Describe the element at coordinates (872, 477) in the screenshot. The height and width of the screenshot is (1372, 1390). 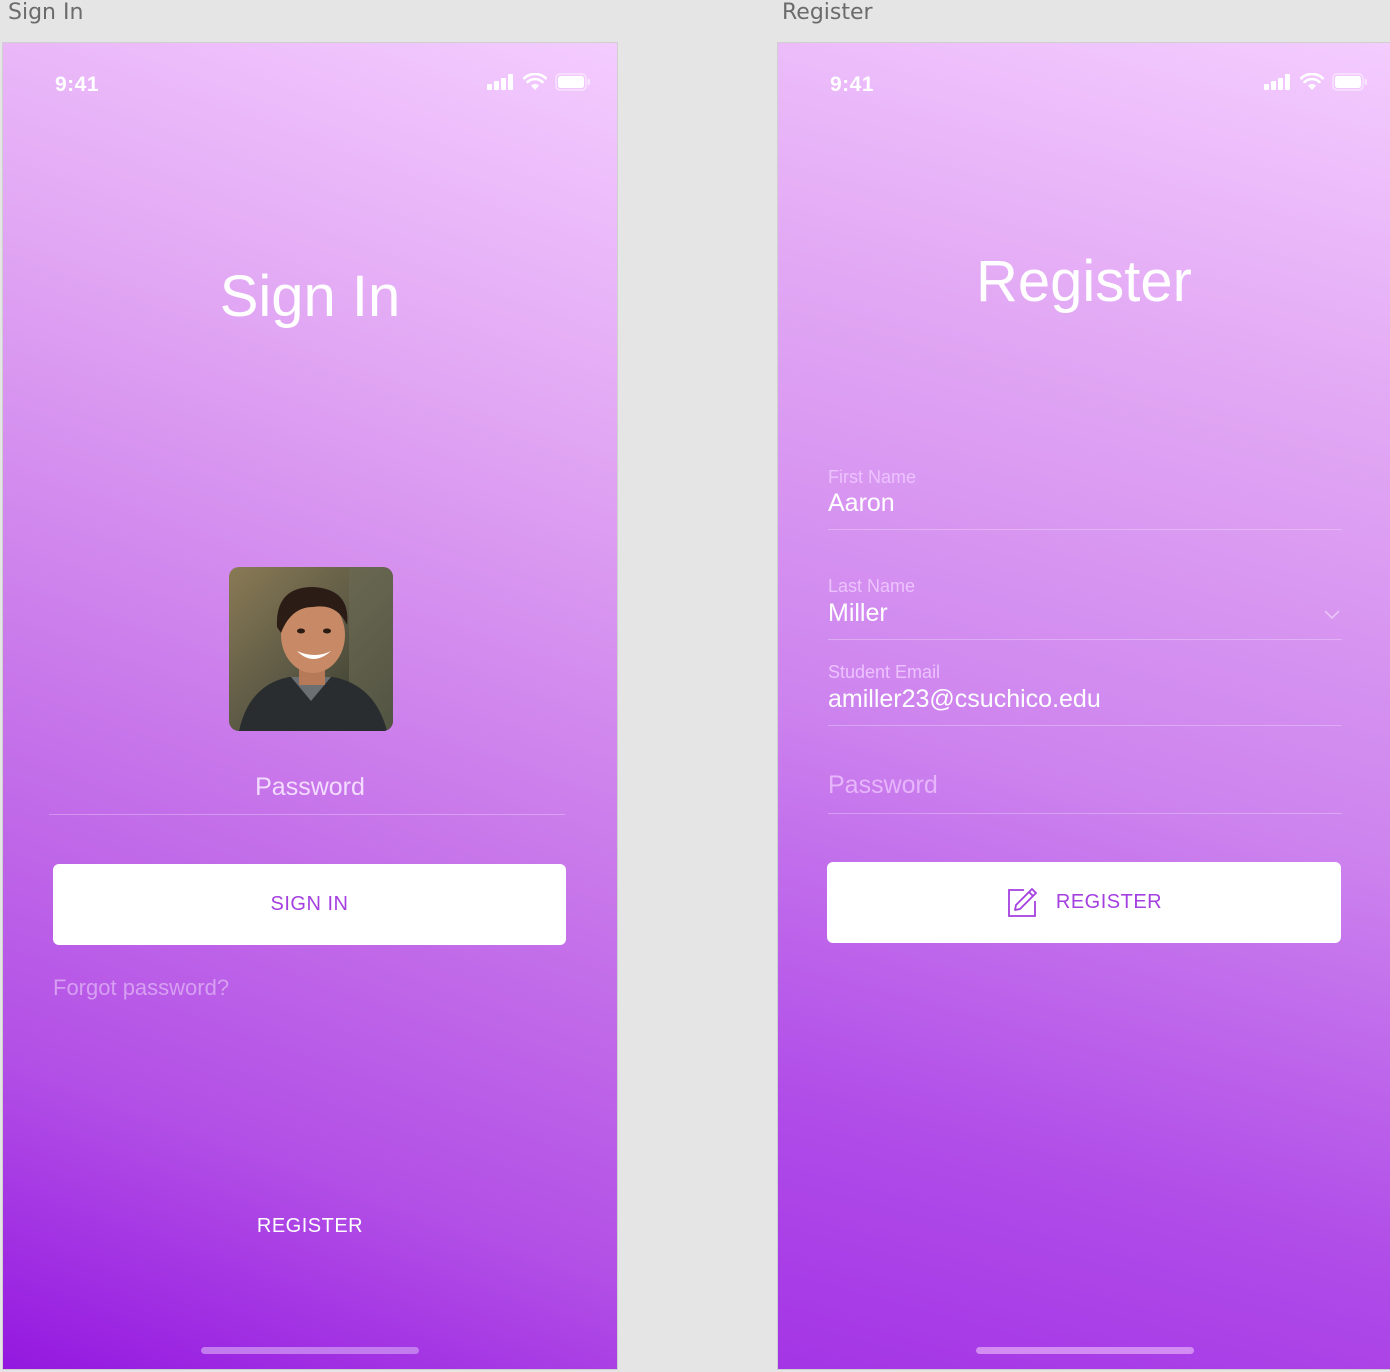
I see `first-name-label: First Name` at that location.